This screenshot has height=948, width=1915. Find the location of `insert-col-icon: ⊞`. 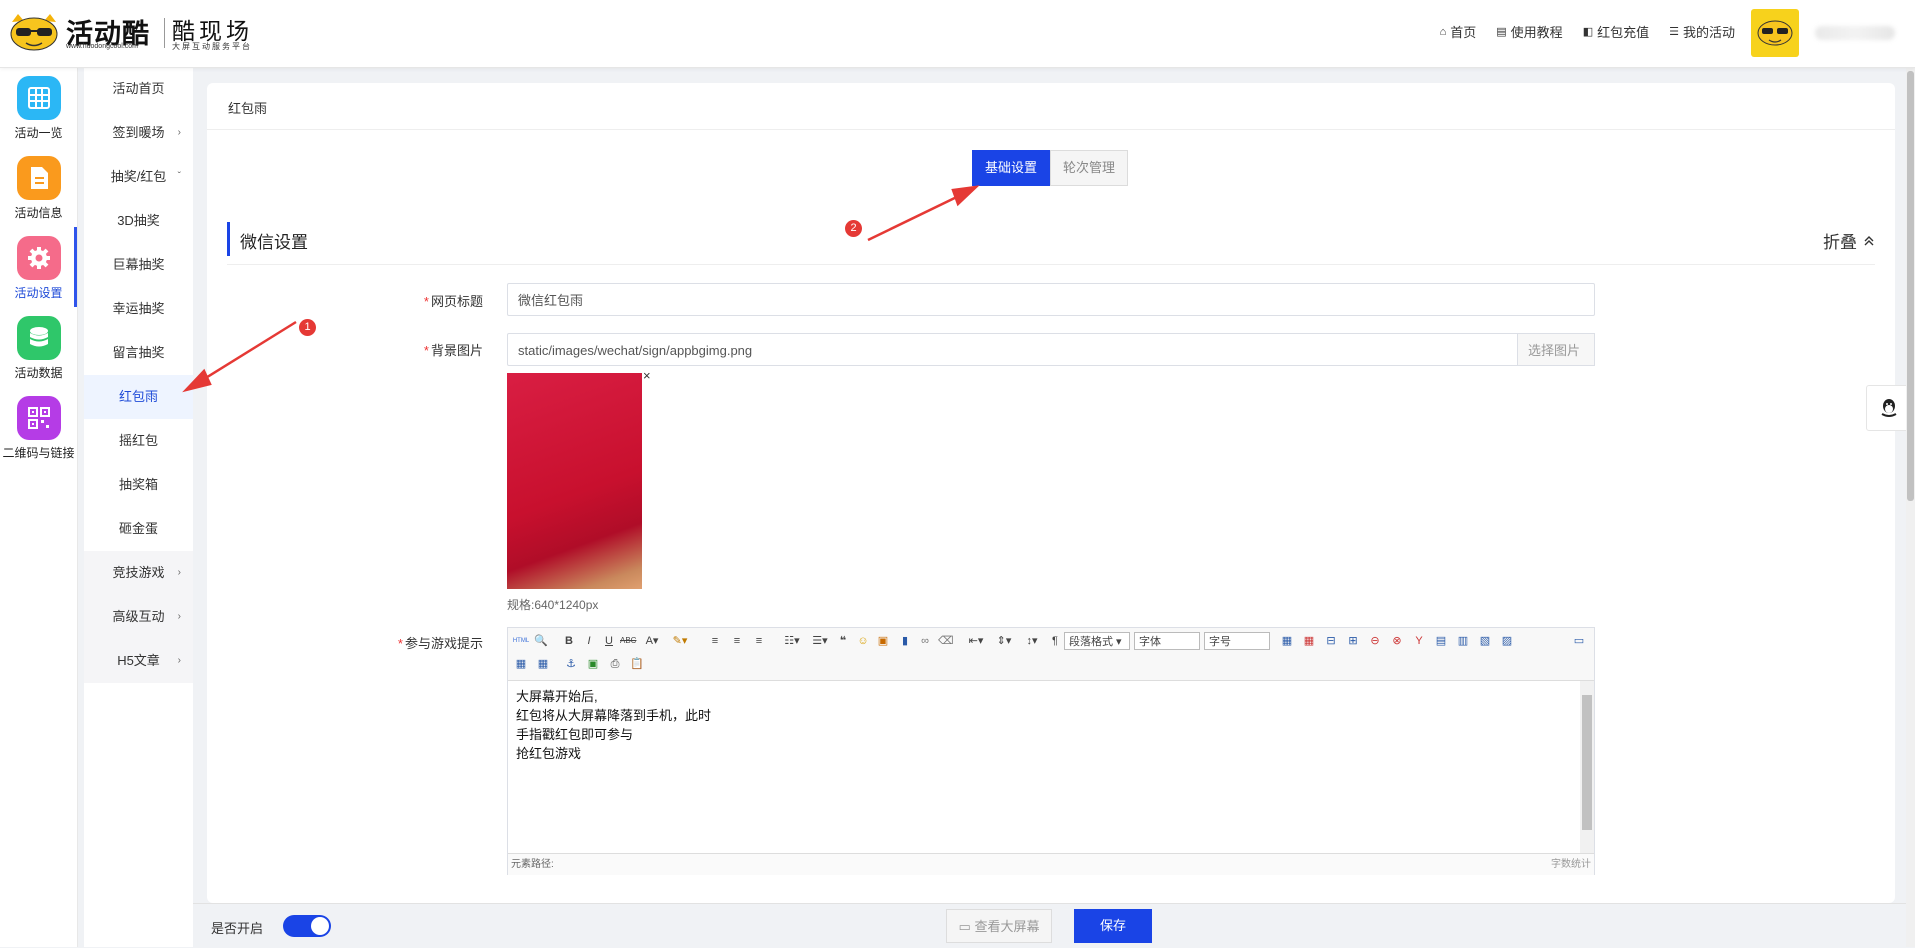

insert-col-icon: ⊞ is located at coordinates (1353, 641).